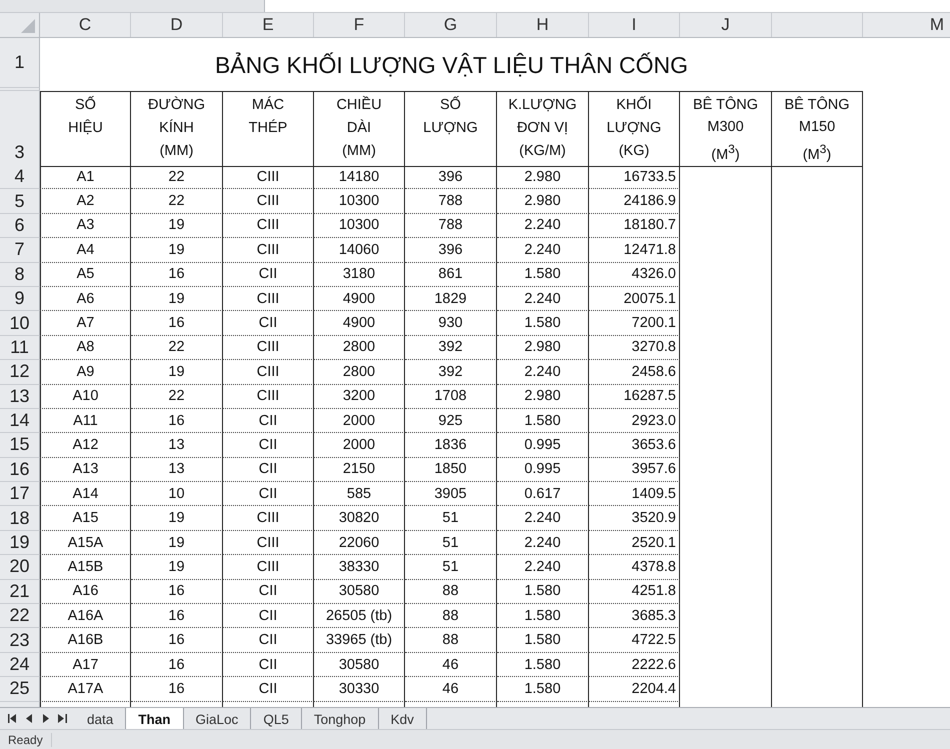 This screenshot has width=950, height=749. I want to click on row-header: 14, so click(20, 421).